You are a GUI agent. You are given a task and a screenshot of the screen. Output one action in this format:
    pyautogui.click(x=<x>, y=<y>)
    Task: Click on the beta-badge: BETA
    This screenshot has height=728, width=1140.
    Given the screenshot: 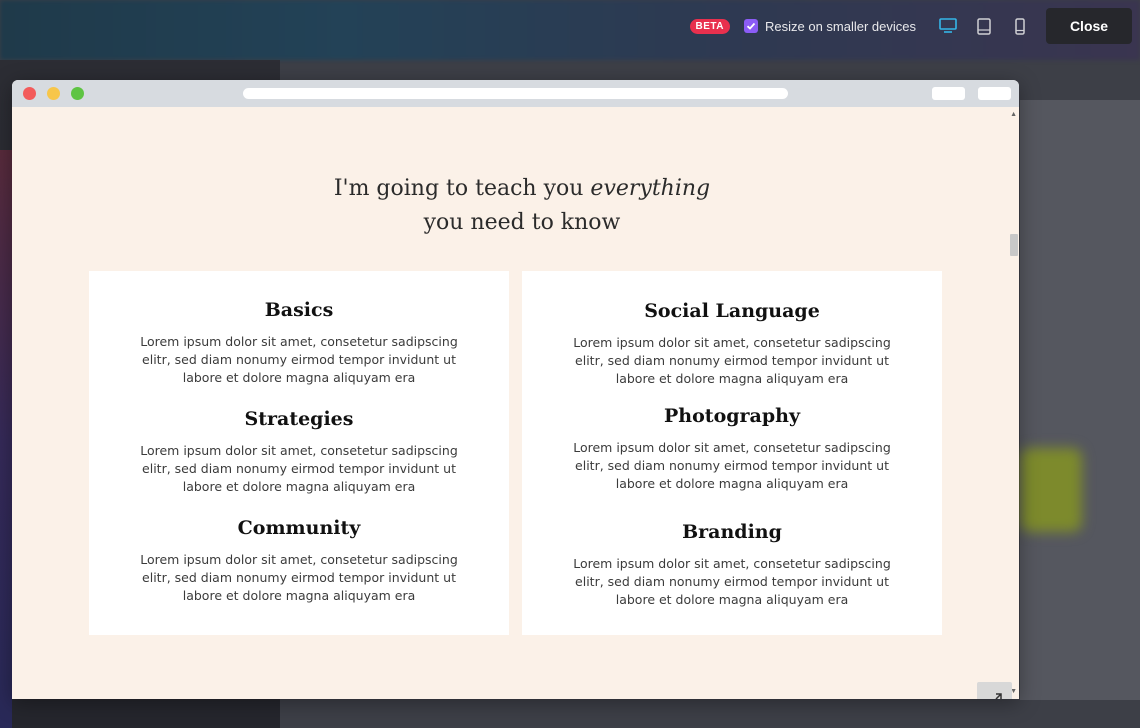 What is the action you would take?
    pyautogui.click(x=709, y=26)
    